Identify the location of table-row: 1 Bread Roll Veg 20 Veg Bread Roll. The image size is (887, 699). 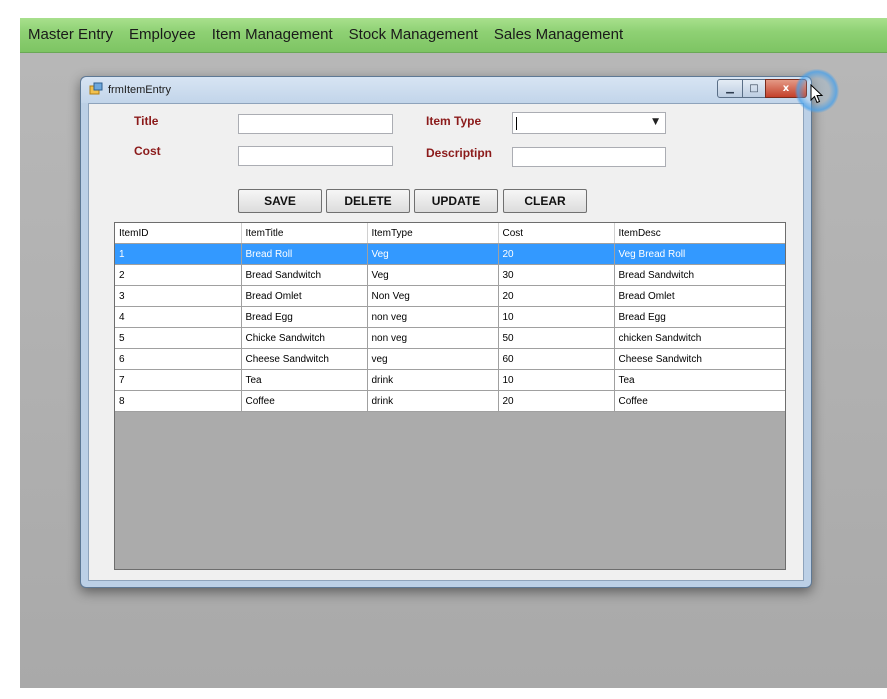
(450, 254).